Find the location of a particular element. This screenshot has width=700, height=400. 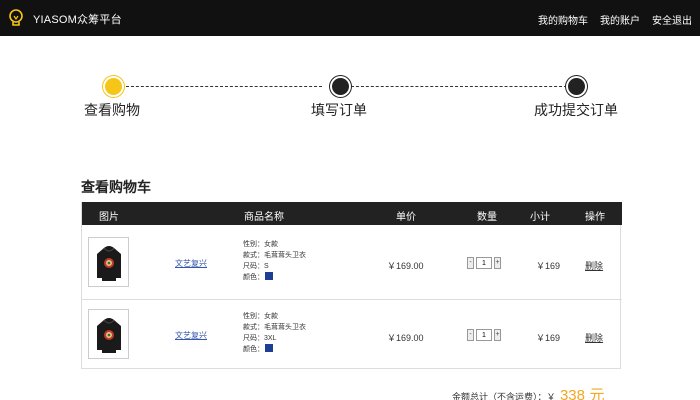

column-header-qty: 数量 is located at coordinates (487, 217).